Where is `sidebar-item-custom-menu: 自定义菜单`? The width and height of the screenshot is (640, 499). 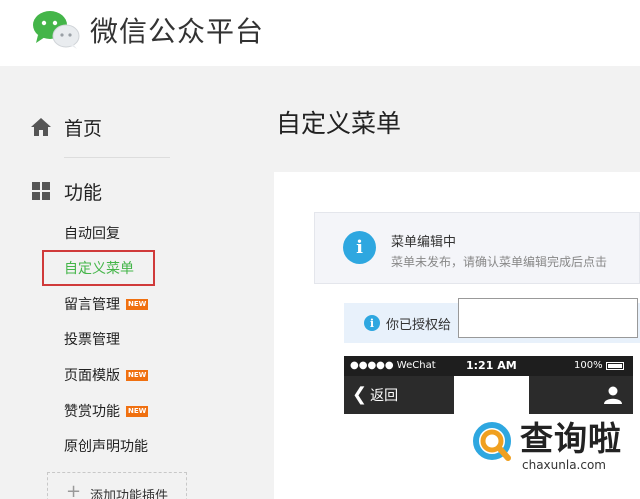
sidebar-item-custom-menu: 自定义菜单 is located at coordinates (99, 268).